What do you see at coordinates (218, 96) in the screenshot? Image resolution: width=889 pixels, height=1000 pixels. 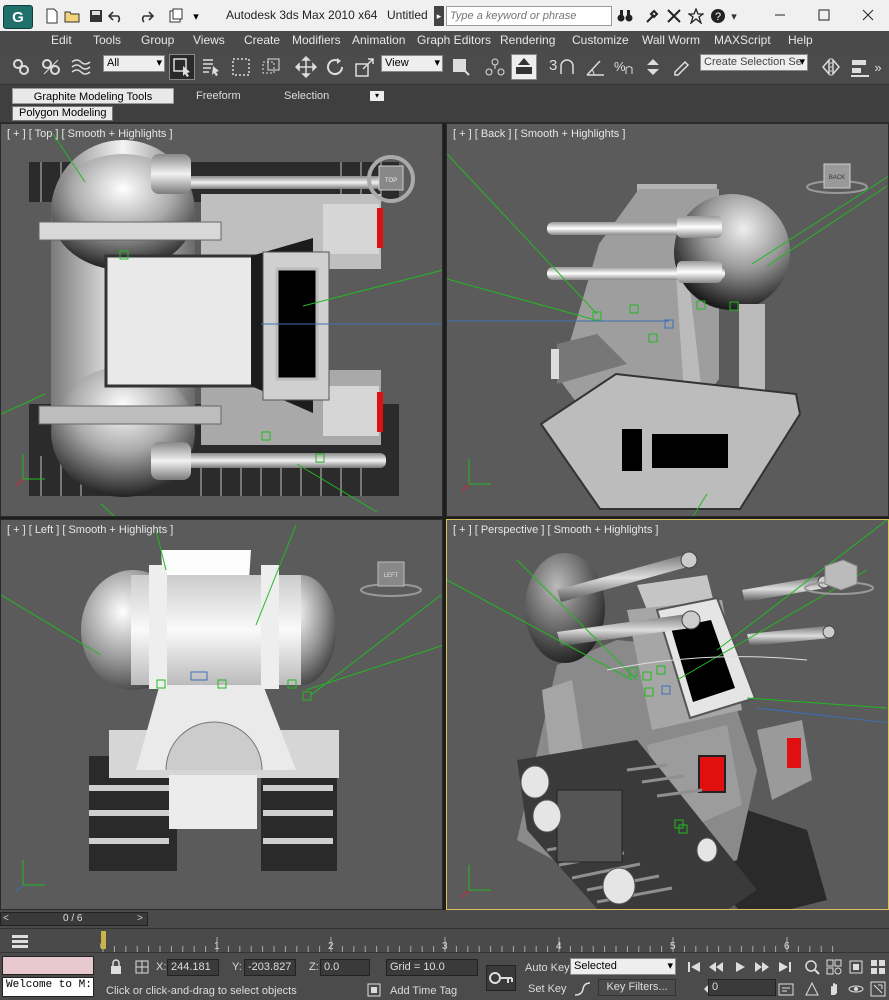 I see `ribbon-tab-freeform: Freeform` at bounding box center [218, 96].